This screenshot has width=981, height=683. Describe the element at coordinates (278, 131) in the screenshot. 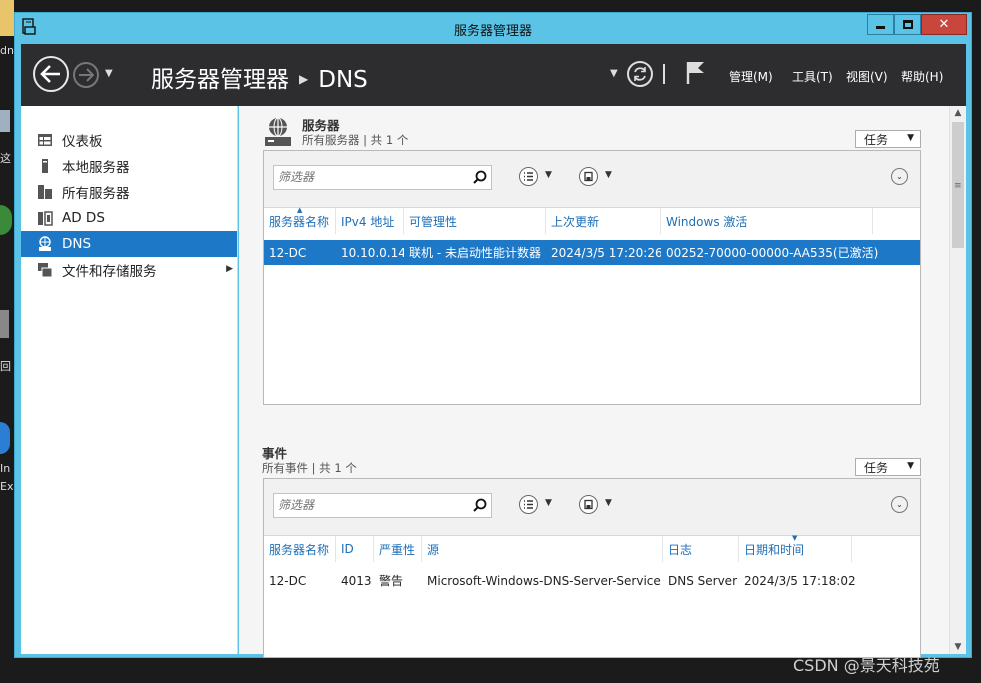

I see `servers-section-icon` at that location.